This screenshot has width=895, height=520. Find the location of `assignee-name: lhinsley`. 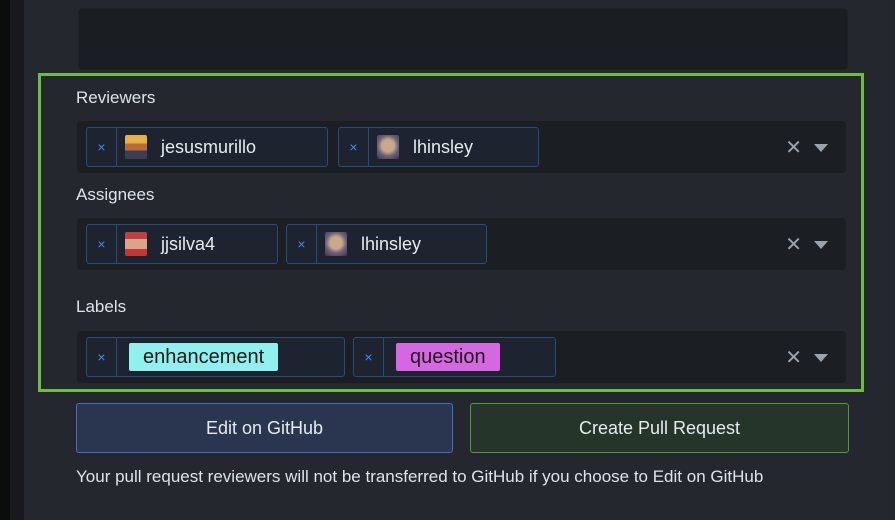

assignee-name: lhinsley is located at coordinates (391, 243).